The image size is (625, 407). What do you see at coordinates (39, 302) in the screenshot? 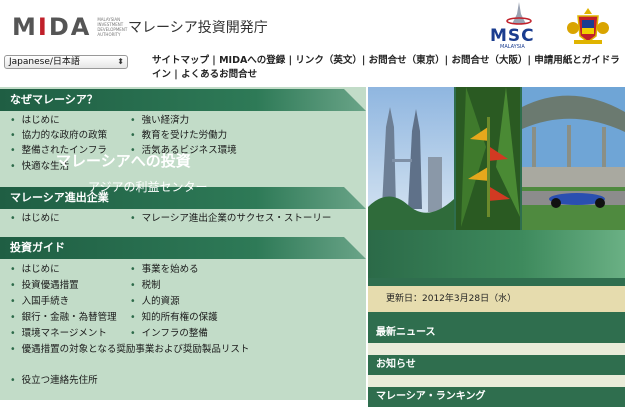
I see `menu-item: • 入国手続き` at bounding box center [39, 302].